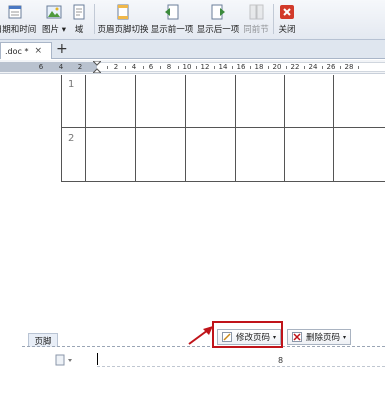 The height and width of the screenshot is (395, 385). I want to click on footer-label: 页脚, so click(43, 340).